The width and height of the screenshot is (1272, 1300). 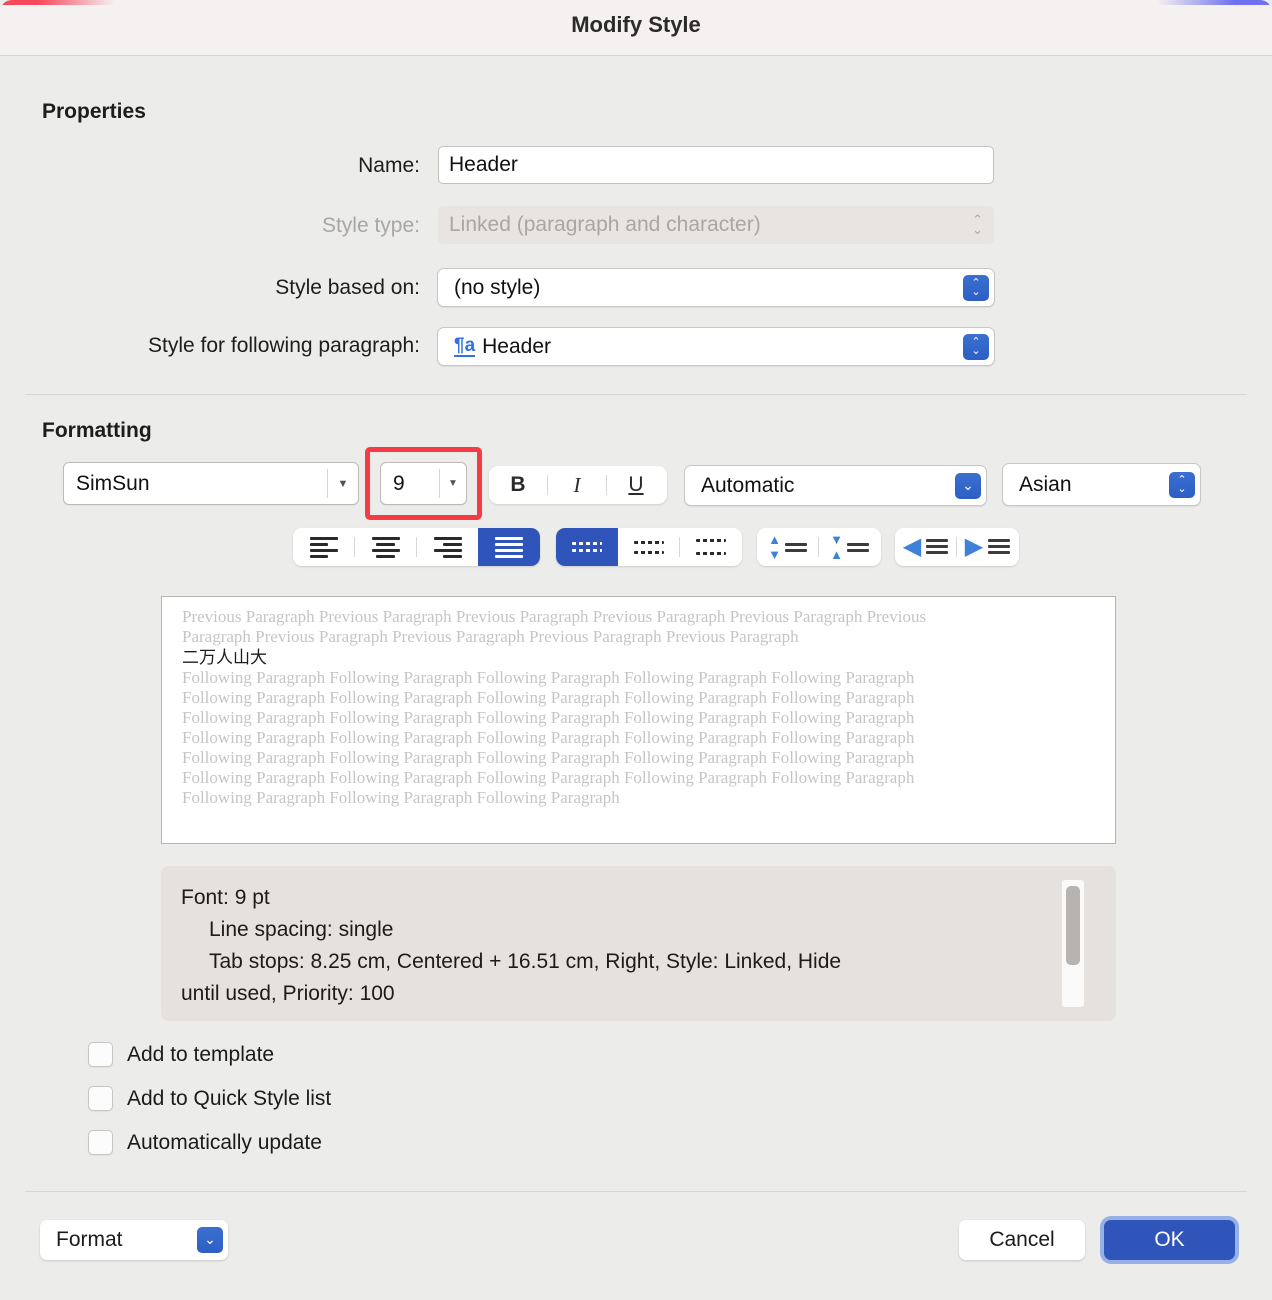 What do you see at coordinates (399, 483) in the screenshot?
I see `font-size-value: 9` at bounding box center [399, 483].